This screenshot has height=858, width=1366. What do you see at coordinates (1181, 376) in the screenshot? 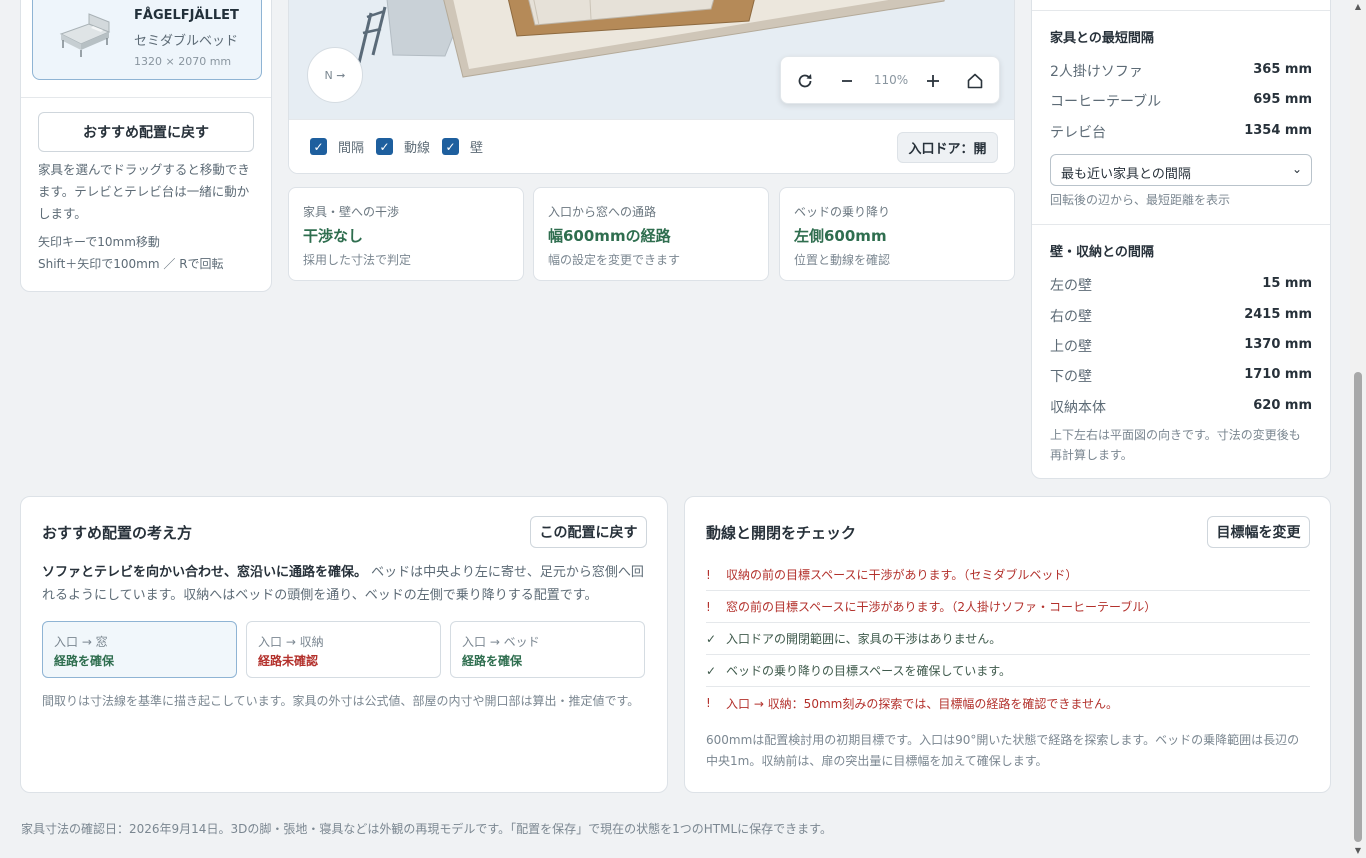
I see `wall-row: 下の壁 1710 mm` at bounding box center [1181, 376].